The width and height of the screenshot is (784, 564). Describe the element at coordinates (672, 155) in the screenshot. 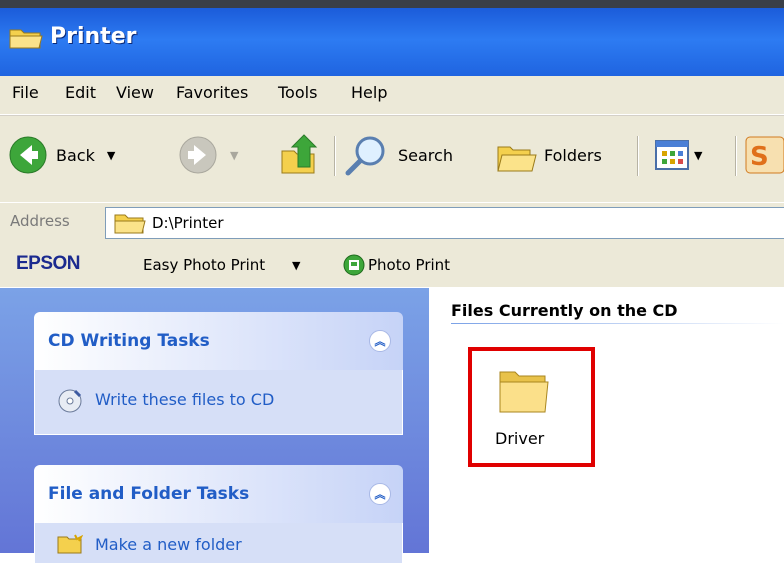

I see `views-icon` at that location.